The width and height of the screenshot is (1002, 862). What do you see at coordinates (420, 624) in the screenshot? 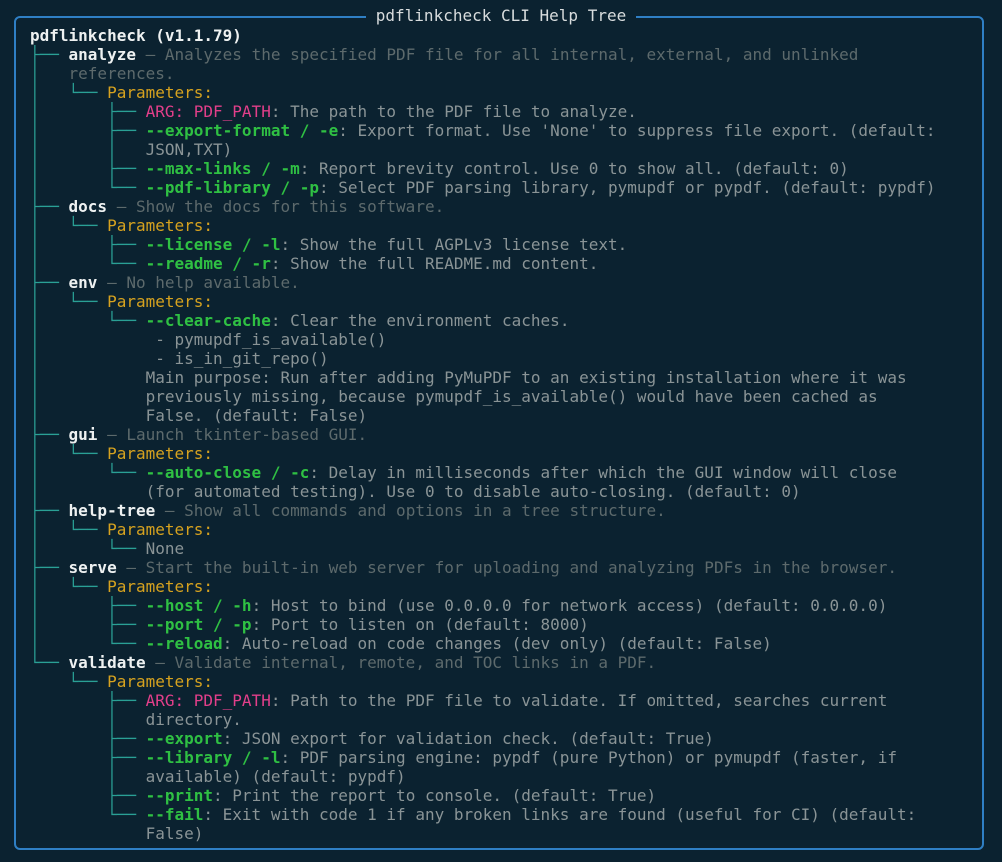
I see `option-description: : Port to listen on (default: 8000)` at bounding box center [420, 624].